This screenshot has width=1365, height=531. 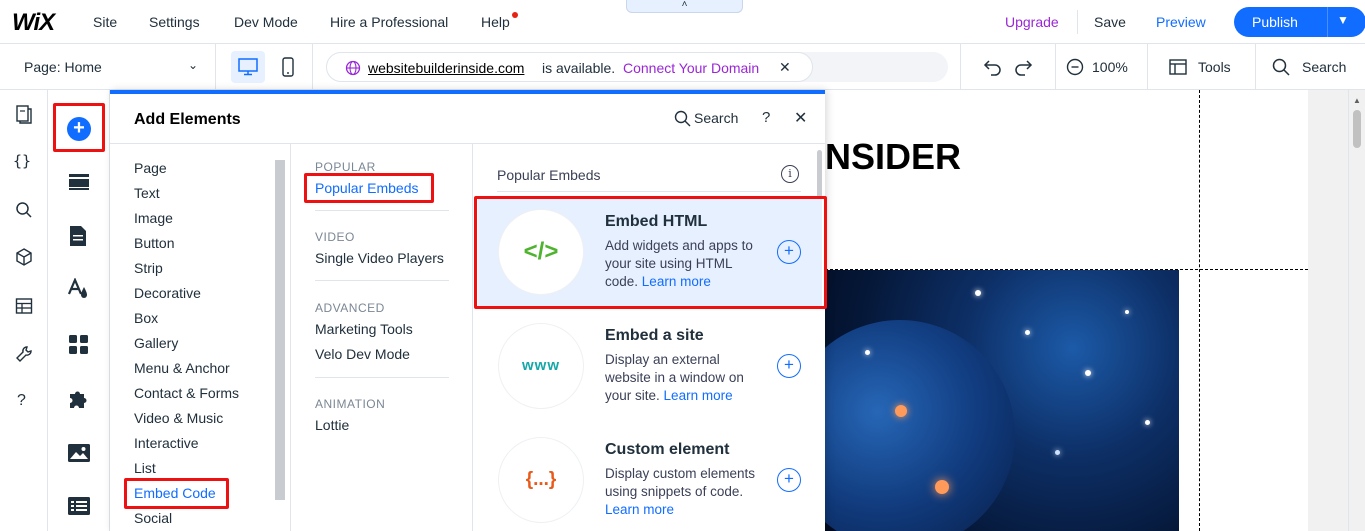 I want to click on menu-help: Help, so click(x=495, y=22).